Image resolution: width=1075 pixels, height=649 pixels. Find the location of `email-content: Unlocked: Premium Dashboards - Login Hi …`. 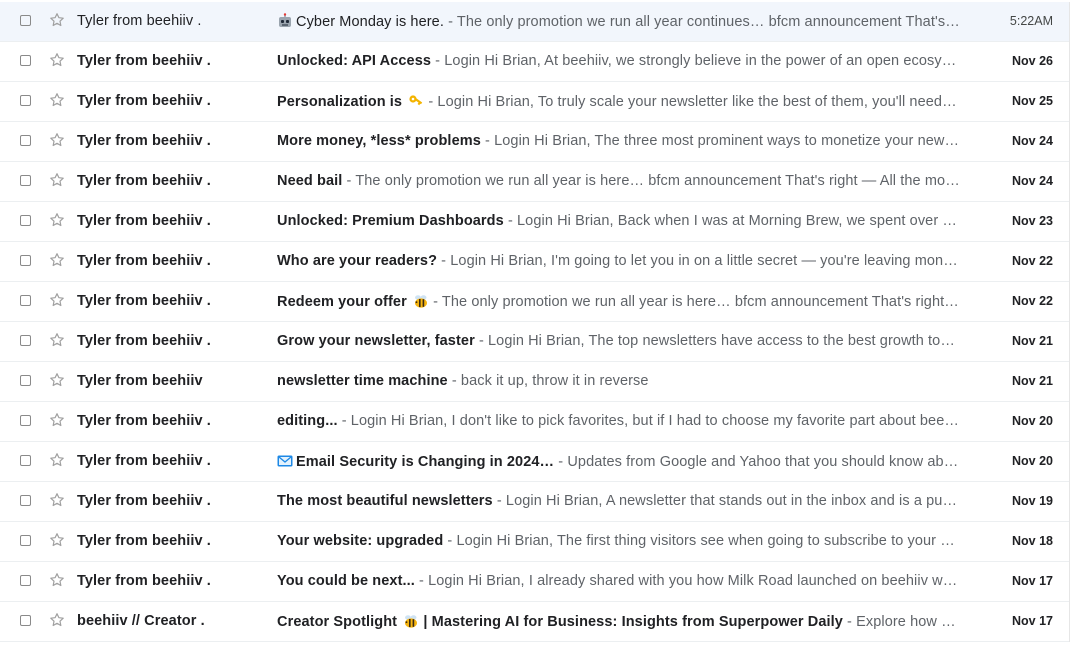

email-content: Unlocked: Premium Dashboards - Login Hi … is located at coordinates (618, 221).